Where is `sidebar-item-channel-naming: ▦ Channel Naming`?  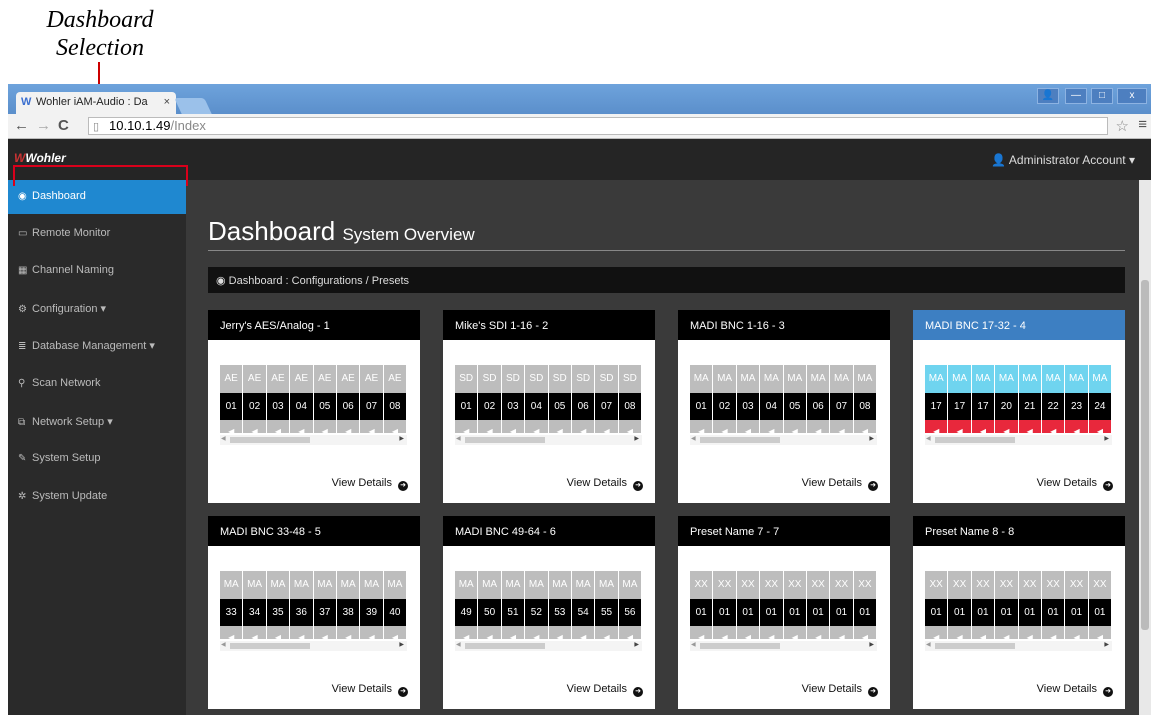
sidebar-item-channel-naming: ▦ Channel Naming is located at coordinates (97, 271).